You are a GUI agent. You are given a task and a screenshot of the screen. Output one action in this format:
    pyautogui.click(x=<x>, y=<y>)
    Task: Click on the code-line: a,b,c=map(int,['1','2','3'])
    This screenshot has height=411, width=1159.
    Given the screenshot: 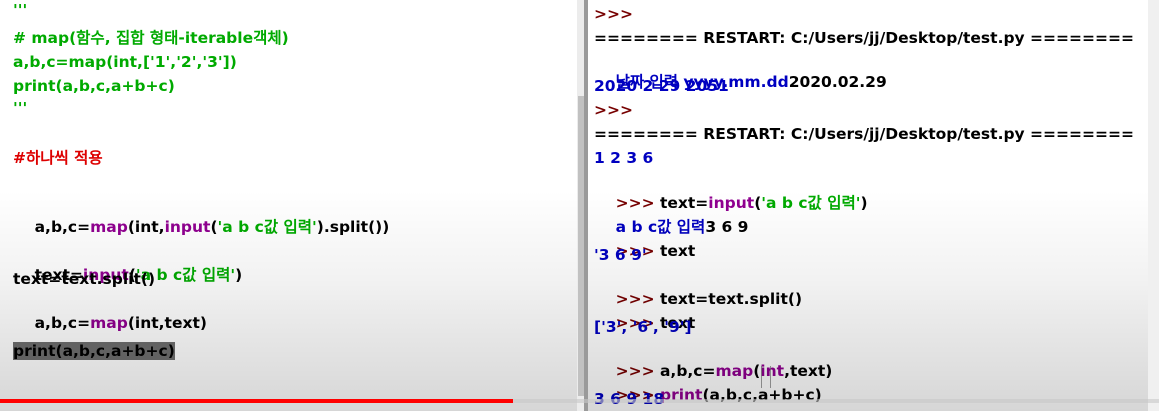 What is the action you would take?
    pyautogui.click(x=125, y=62)
    